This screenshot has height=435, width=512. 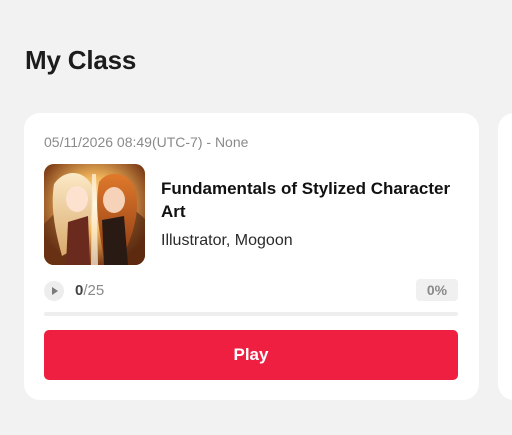 I want to click on lessons-total: /25, so click(x=94, y=290).